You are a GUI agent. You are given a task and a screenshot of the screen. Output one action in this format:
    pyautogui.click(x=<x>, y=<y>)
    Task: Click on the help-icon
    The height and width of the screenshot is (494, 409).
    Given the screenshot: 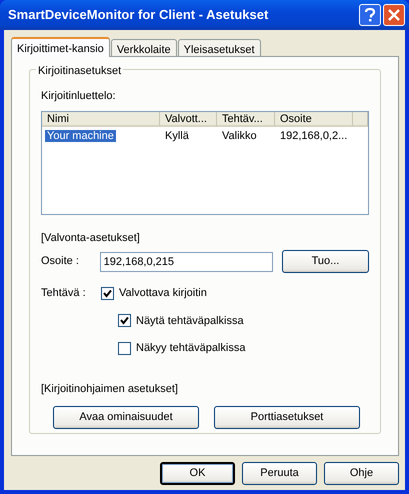 What is the action you would take?
    pyautogui.click(x=370, y=15)
    